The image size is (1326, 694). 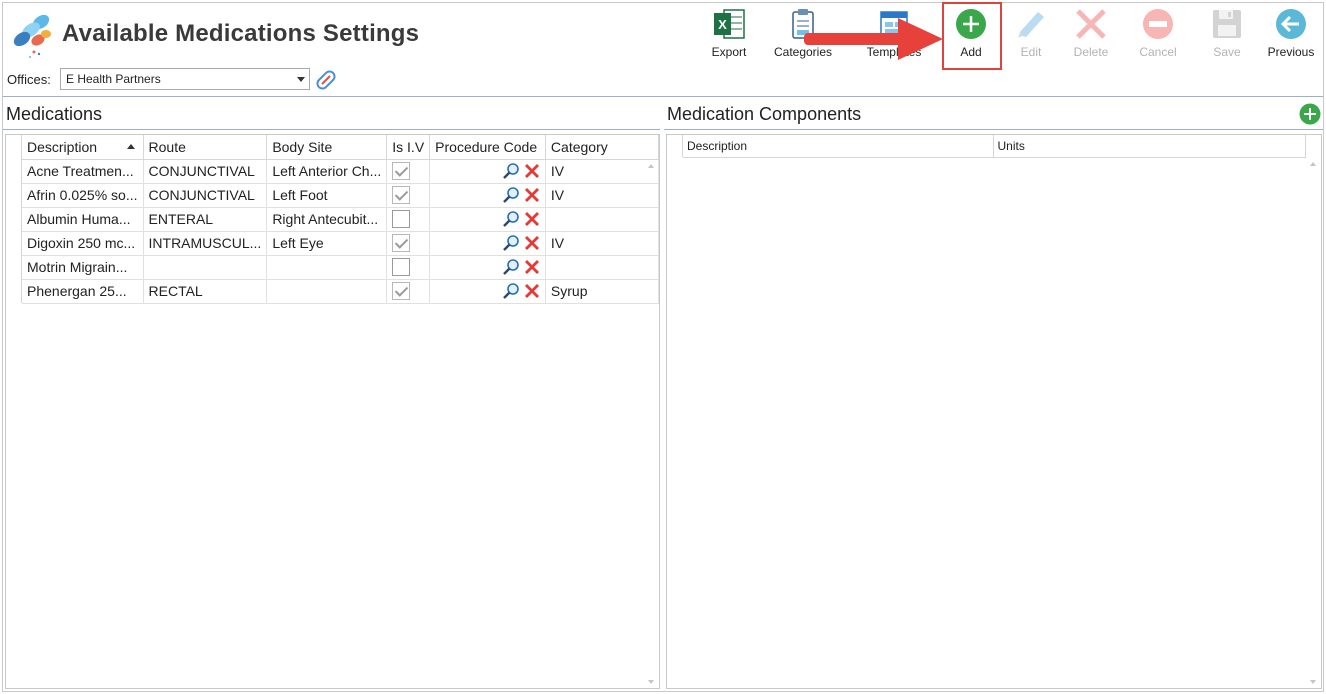 I want to click on cell-body-site: Left Foot, so click(x=327, y=195).